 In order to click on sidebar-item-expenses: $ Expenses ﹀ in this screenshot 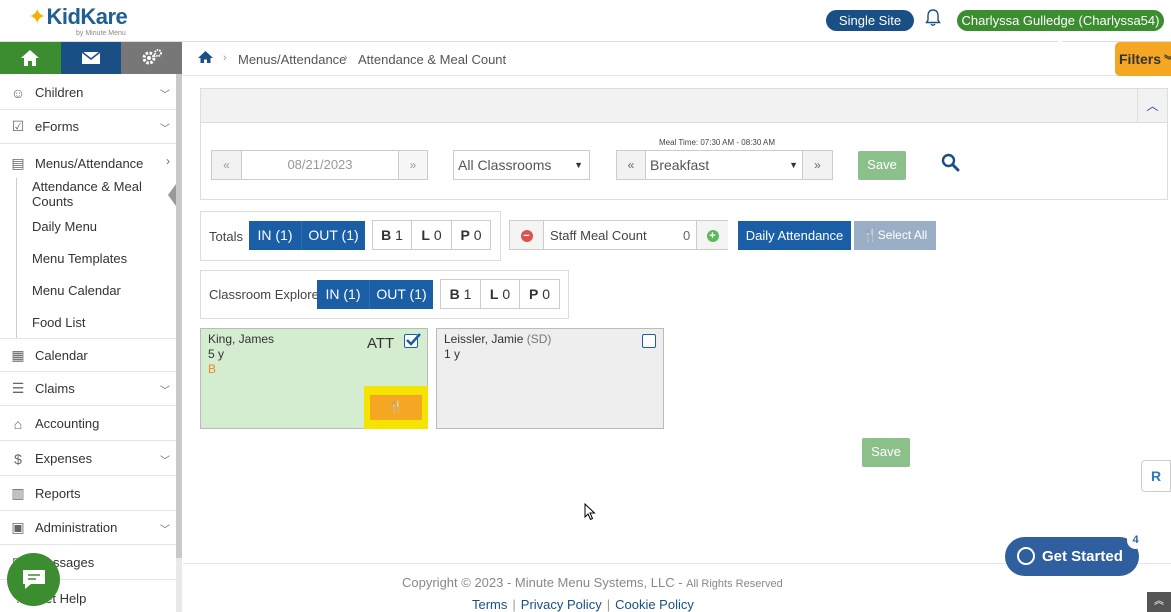, I will do `click(88, 459)`.